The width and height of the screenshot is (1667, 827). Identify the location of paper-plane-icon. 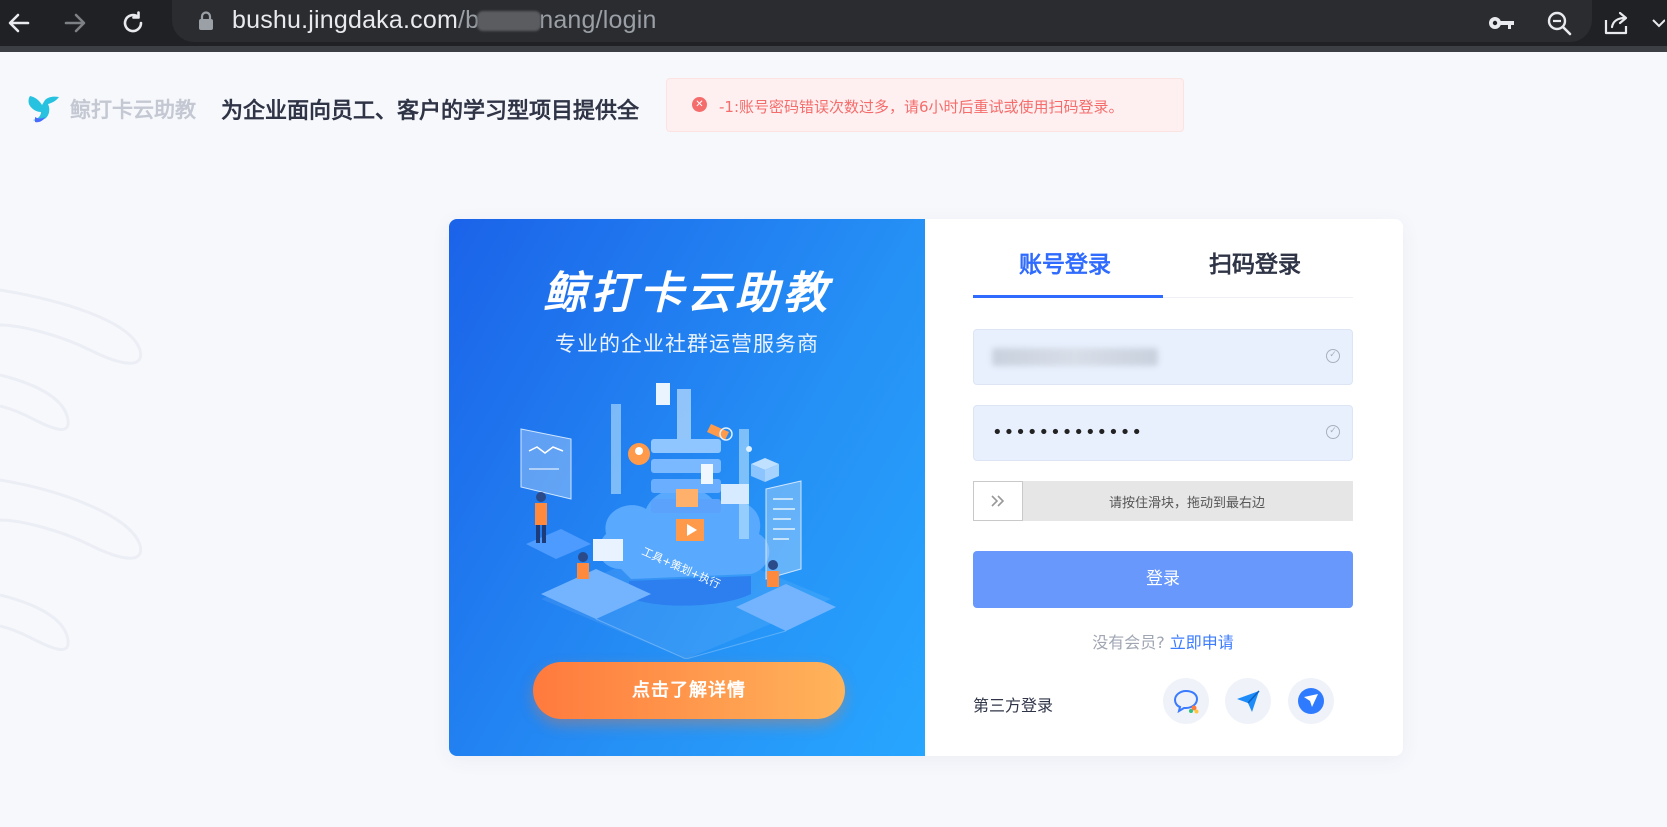
(1248, 701).